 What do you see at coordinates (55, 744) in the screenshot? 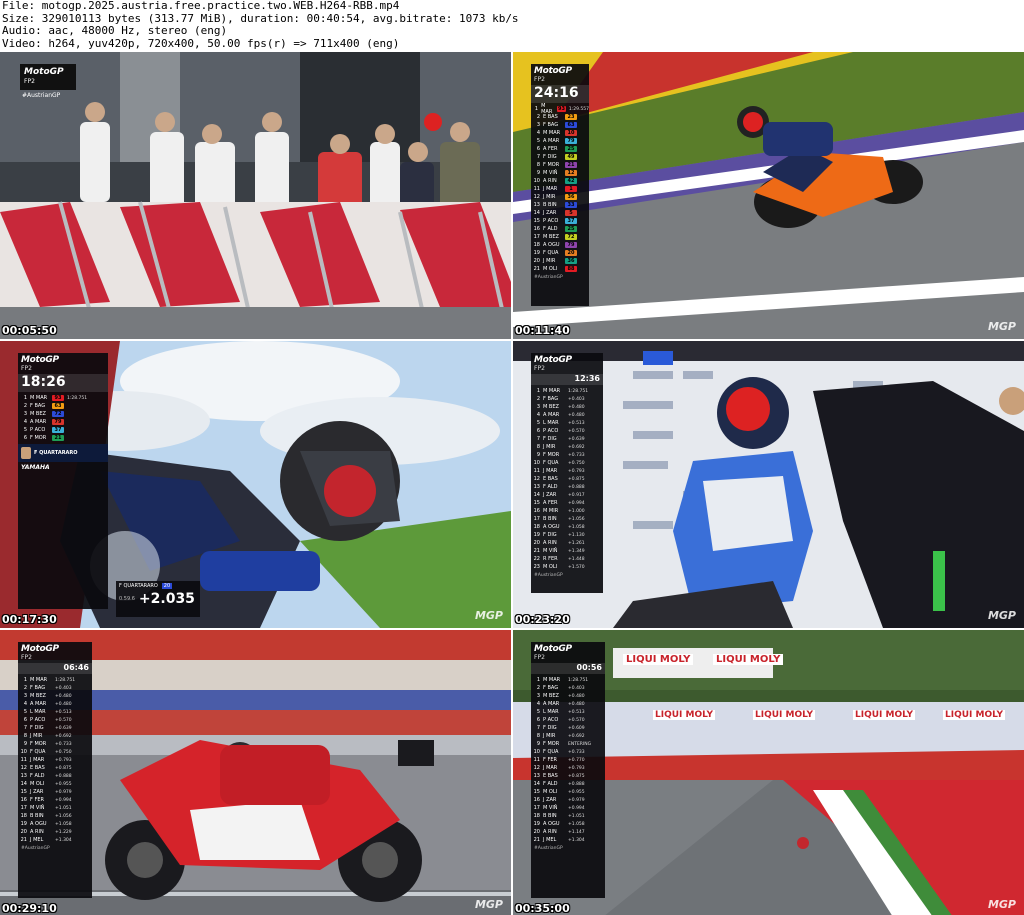
I see `standings-row: 9F MOR +0.733` at bounding box center [55, 744].